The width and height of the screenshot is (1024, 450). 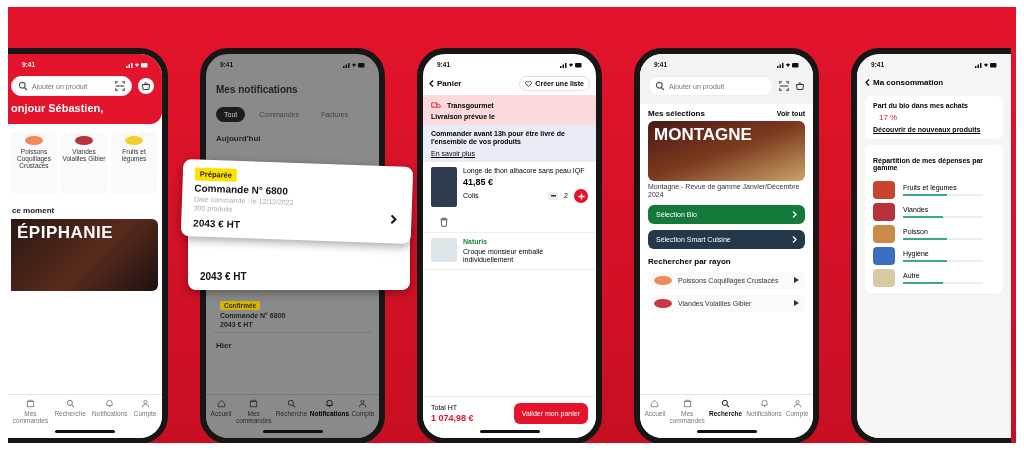 What do you see at coordinates (529, 83) in the screenshot?
I see `heart-icon` at bounding box center [529, 83].